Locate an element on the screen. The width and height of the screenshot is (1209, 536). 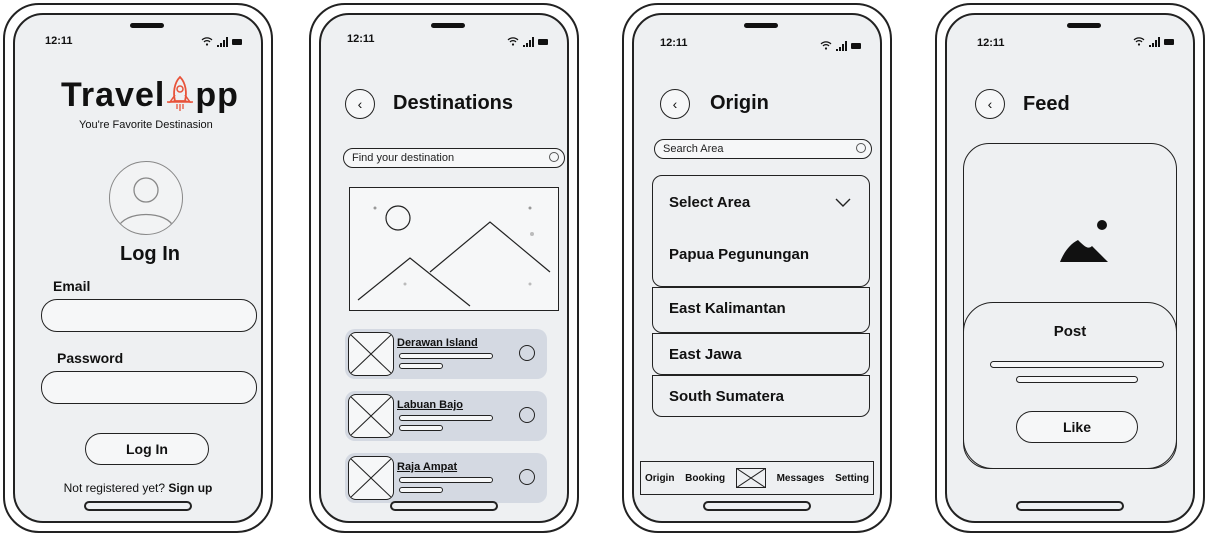
app-logo: Travel pp is located at coordinates (150, 95).